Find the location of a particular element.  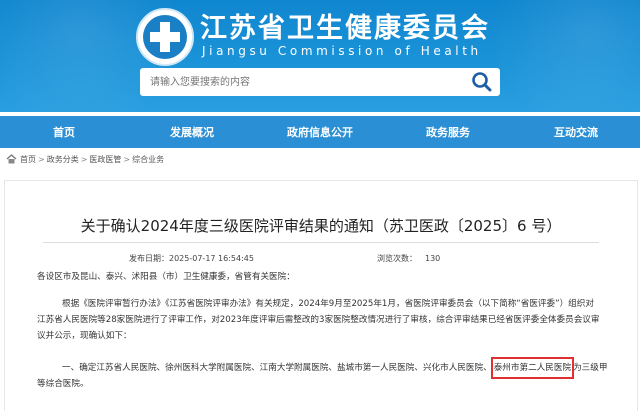

view-count-value: 130 is located at coordinates (433, 258).